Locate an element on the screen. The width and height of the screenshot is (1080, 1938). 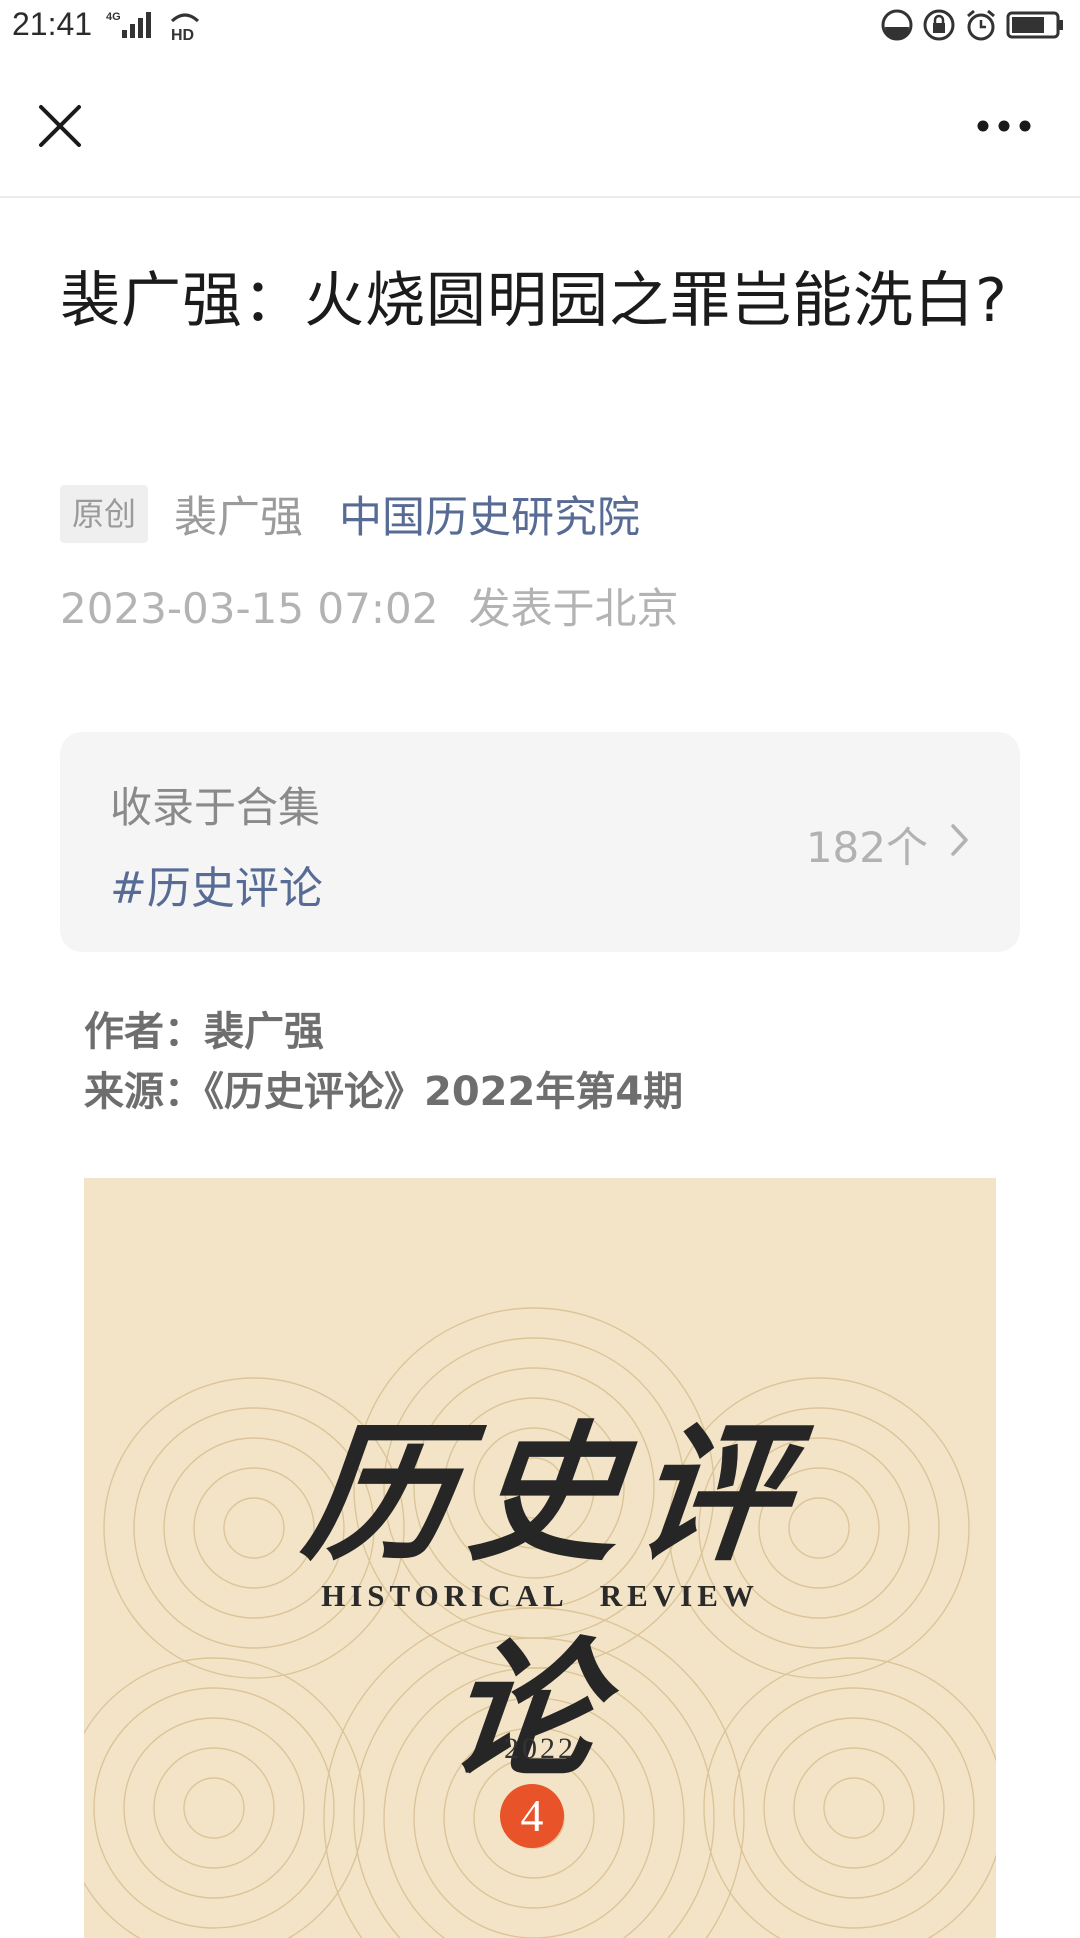
collection-tag: #历史评论 is located at coordinates (216, 884).